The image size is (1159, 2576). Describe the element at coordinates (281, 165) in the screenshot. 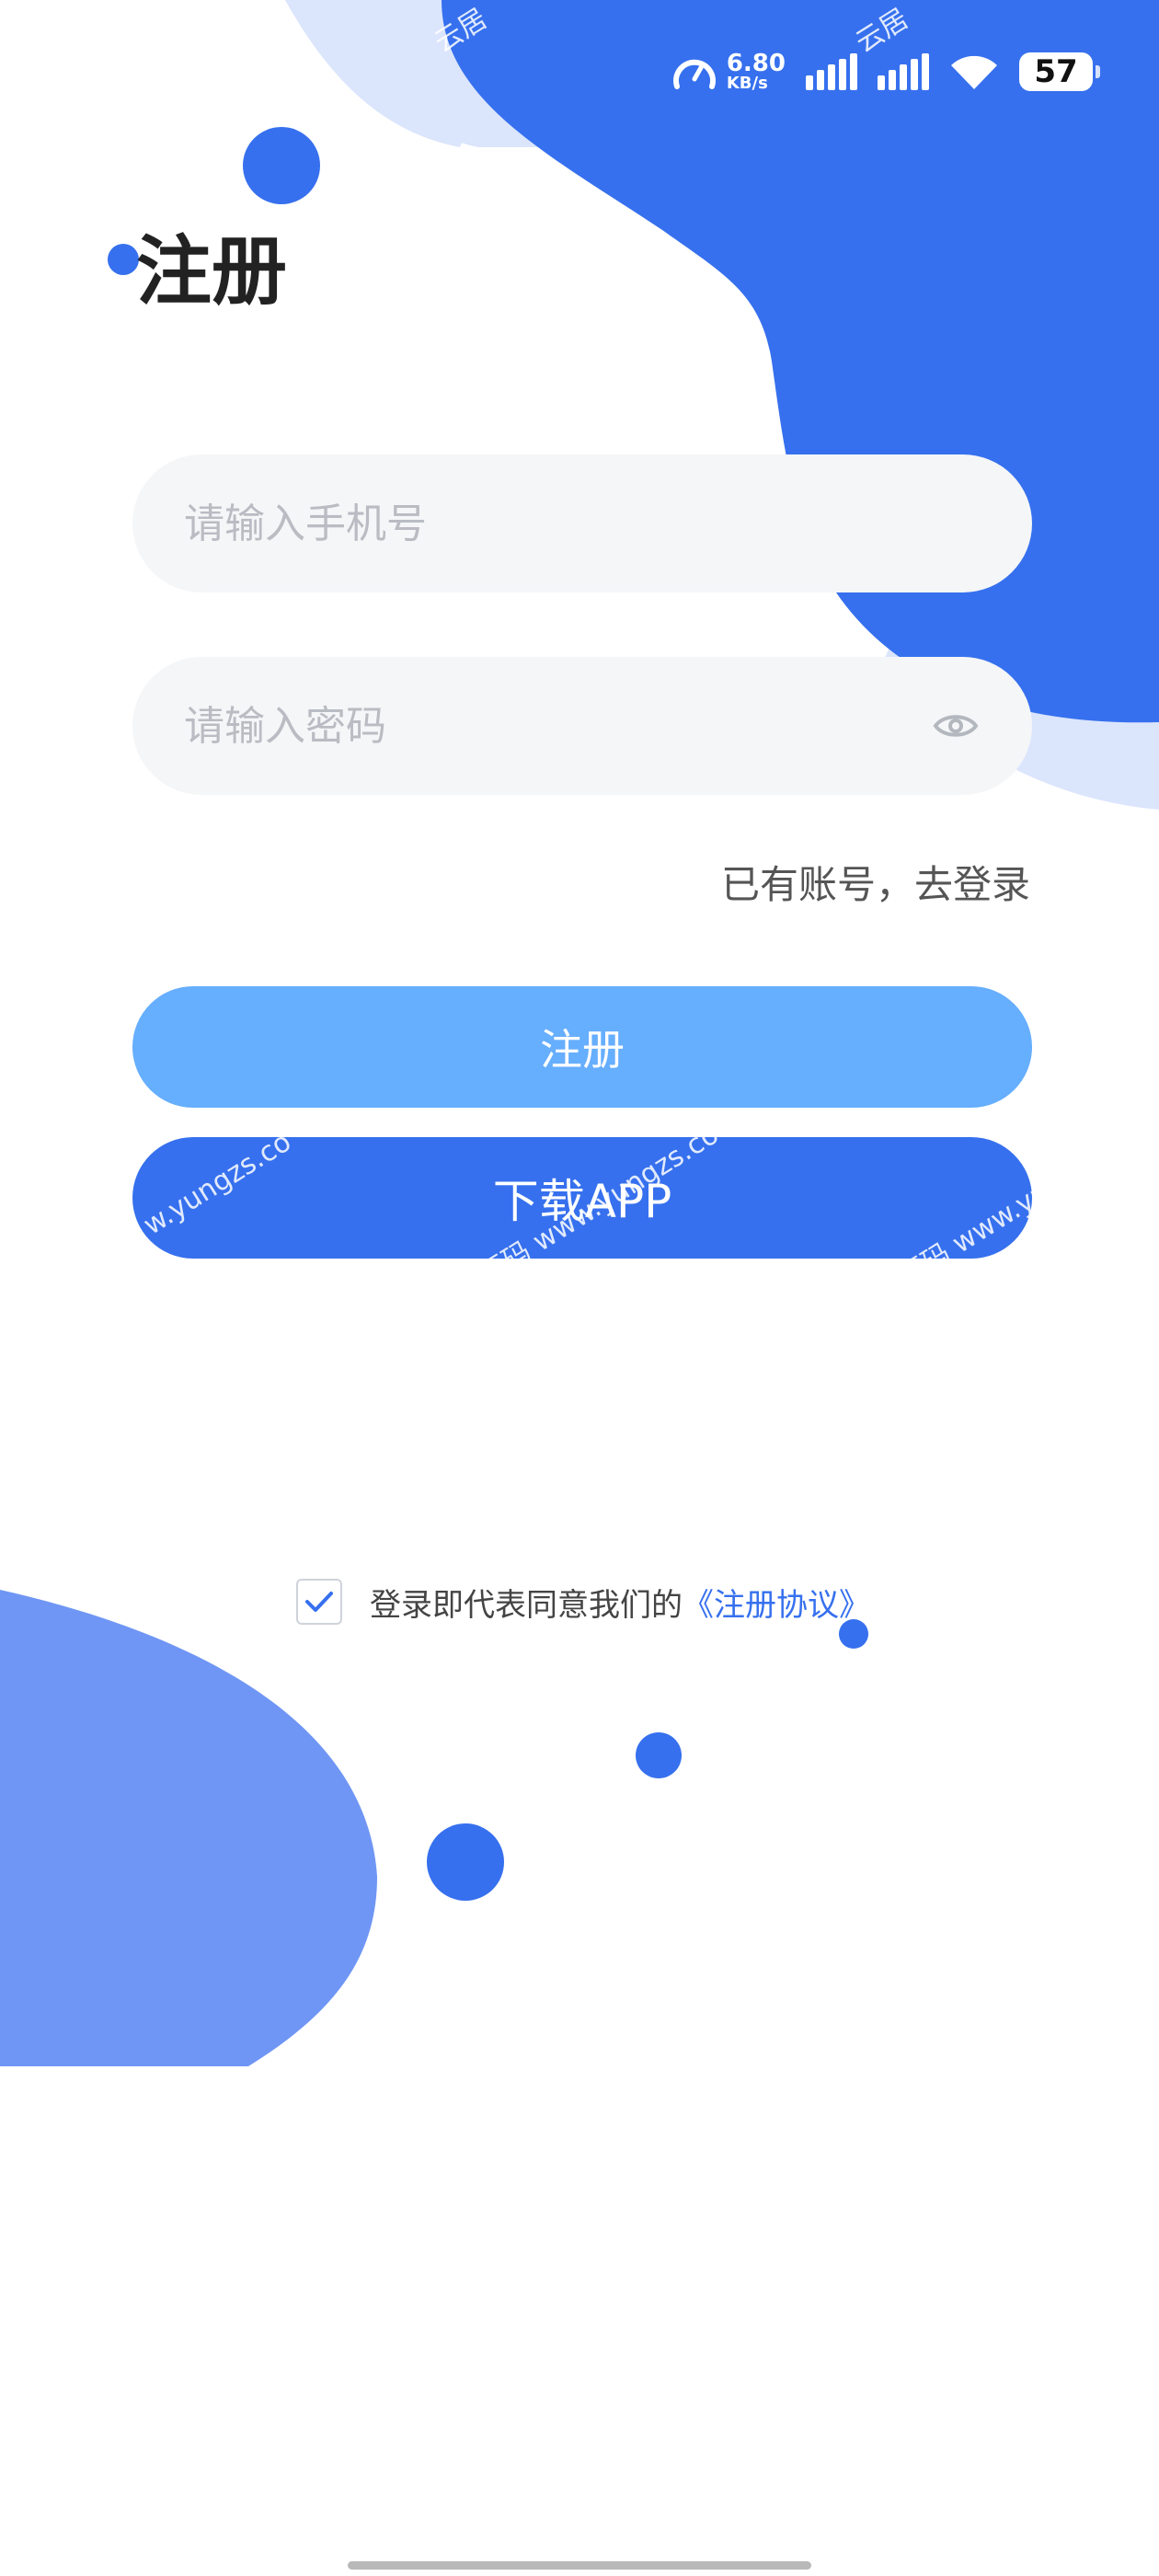

I see `dot-top-large` at that location.